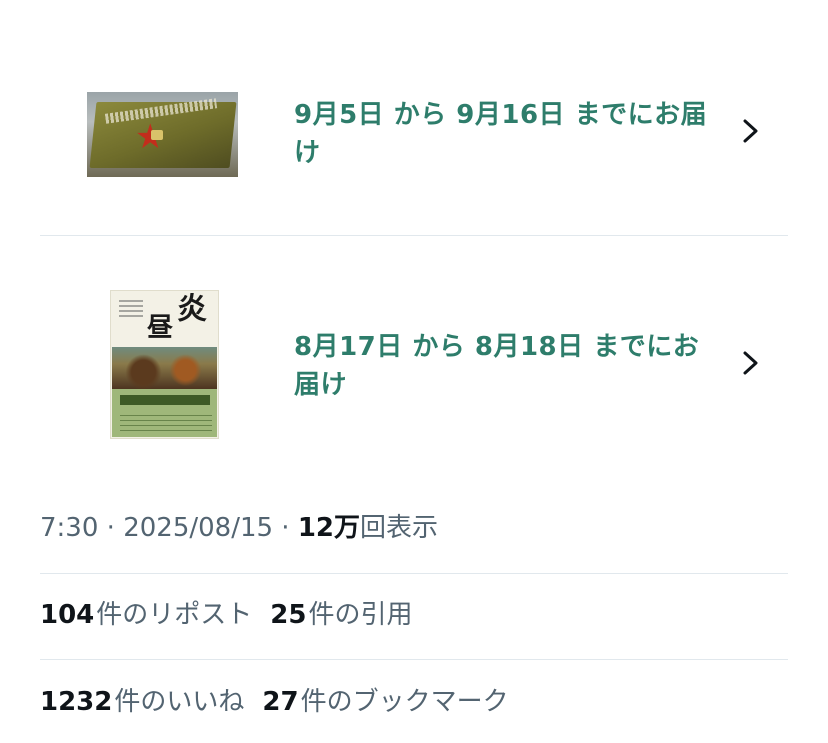 This screenshot has width=828, height=743. Describe the element at coordinates (67, 615) in the screenshot. I see `reposts-count: 104` at that location.